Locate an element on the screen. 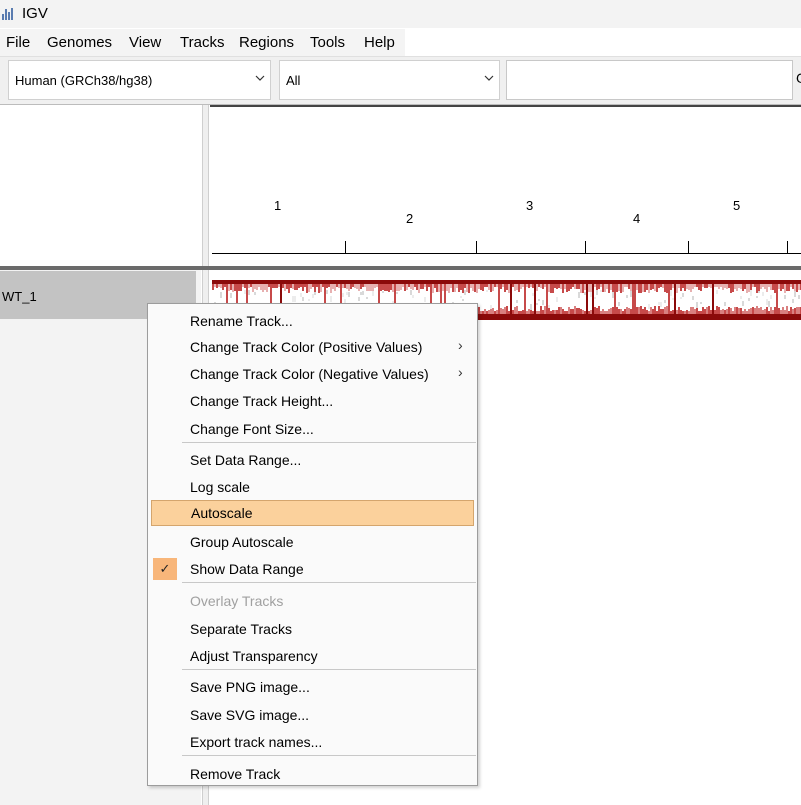 The height and width of the screenshot is (805, 801). locus-search-input is located at coordinates (649, 80).